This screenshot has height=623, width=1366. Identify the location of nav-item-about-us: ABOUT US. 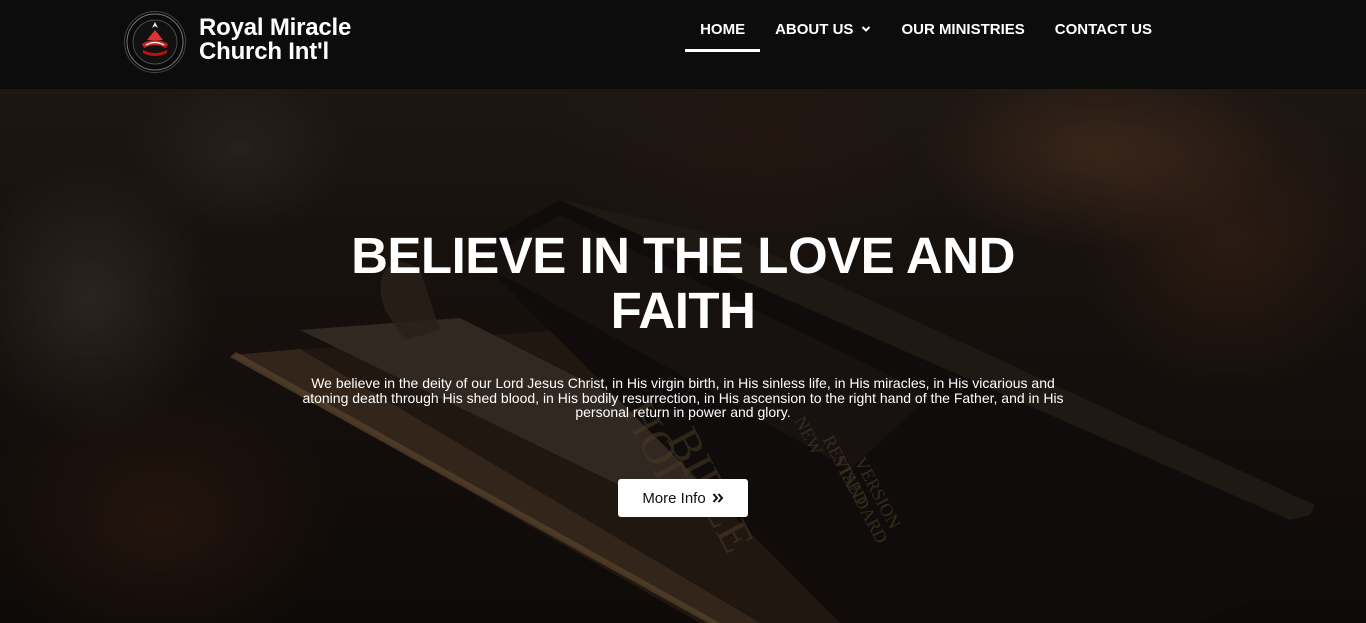
(823, 25).